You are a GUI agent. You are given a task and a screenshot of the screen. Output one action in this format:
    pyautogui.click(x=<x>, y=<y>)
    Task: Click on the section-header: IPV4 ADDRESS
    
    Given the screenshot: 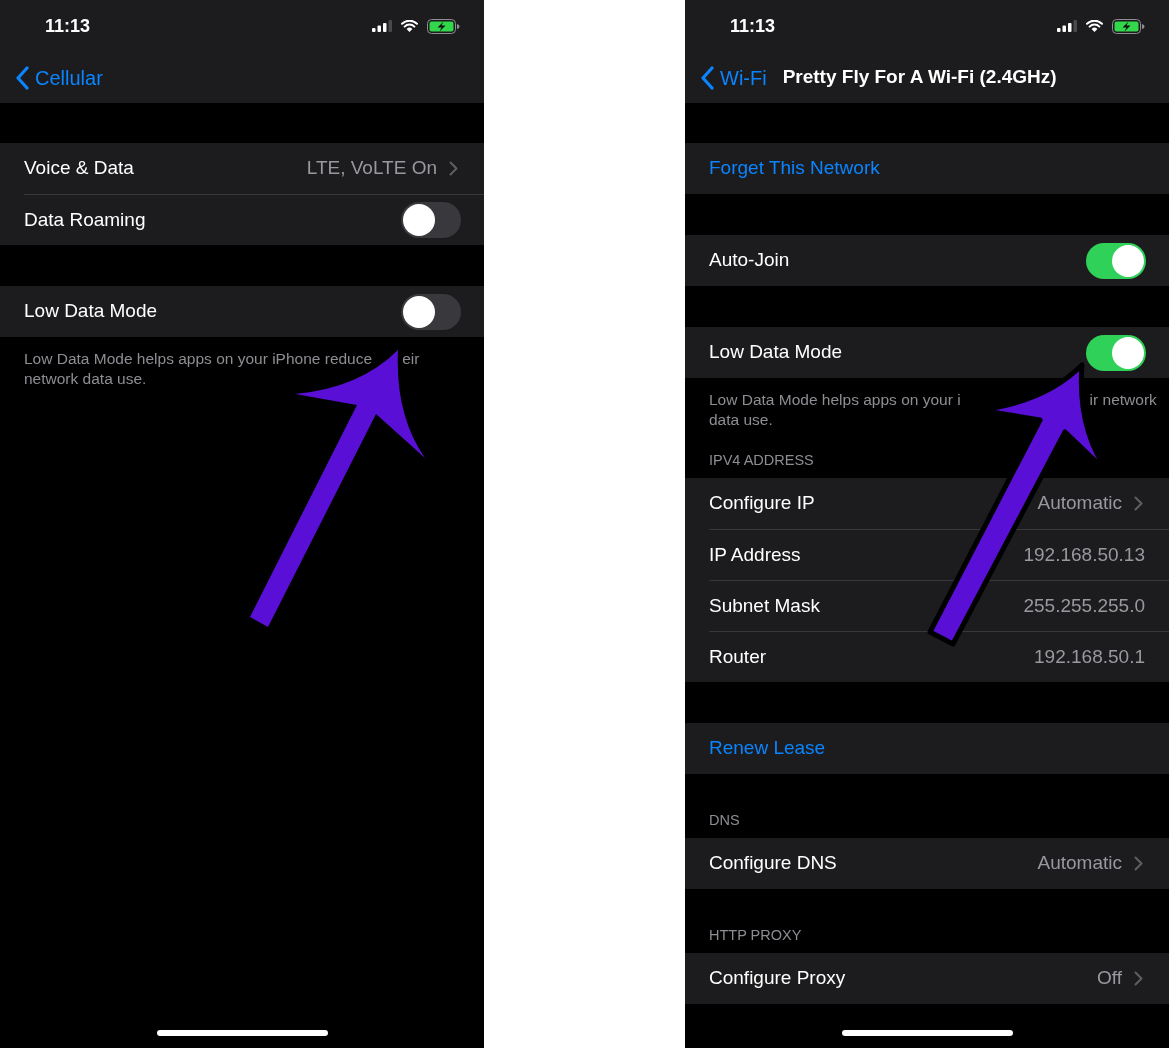 What is the action you would take?
    pyautogui.click(x=761, y=461)
    